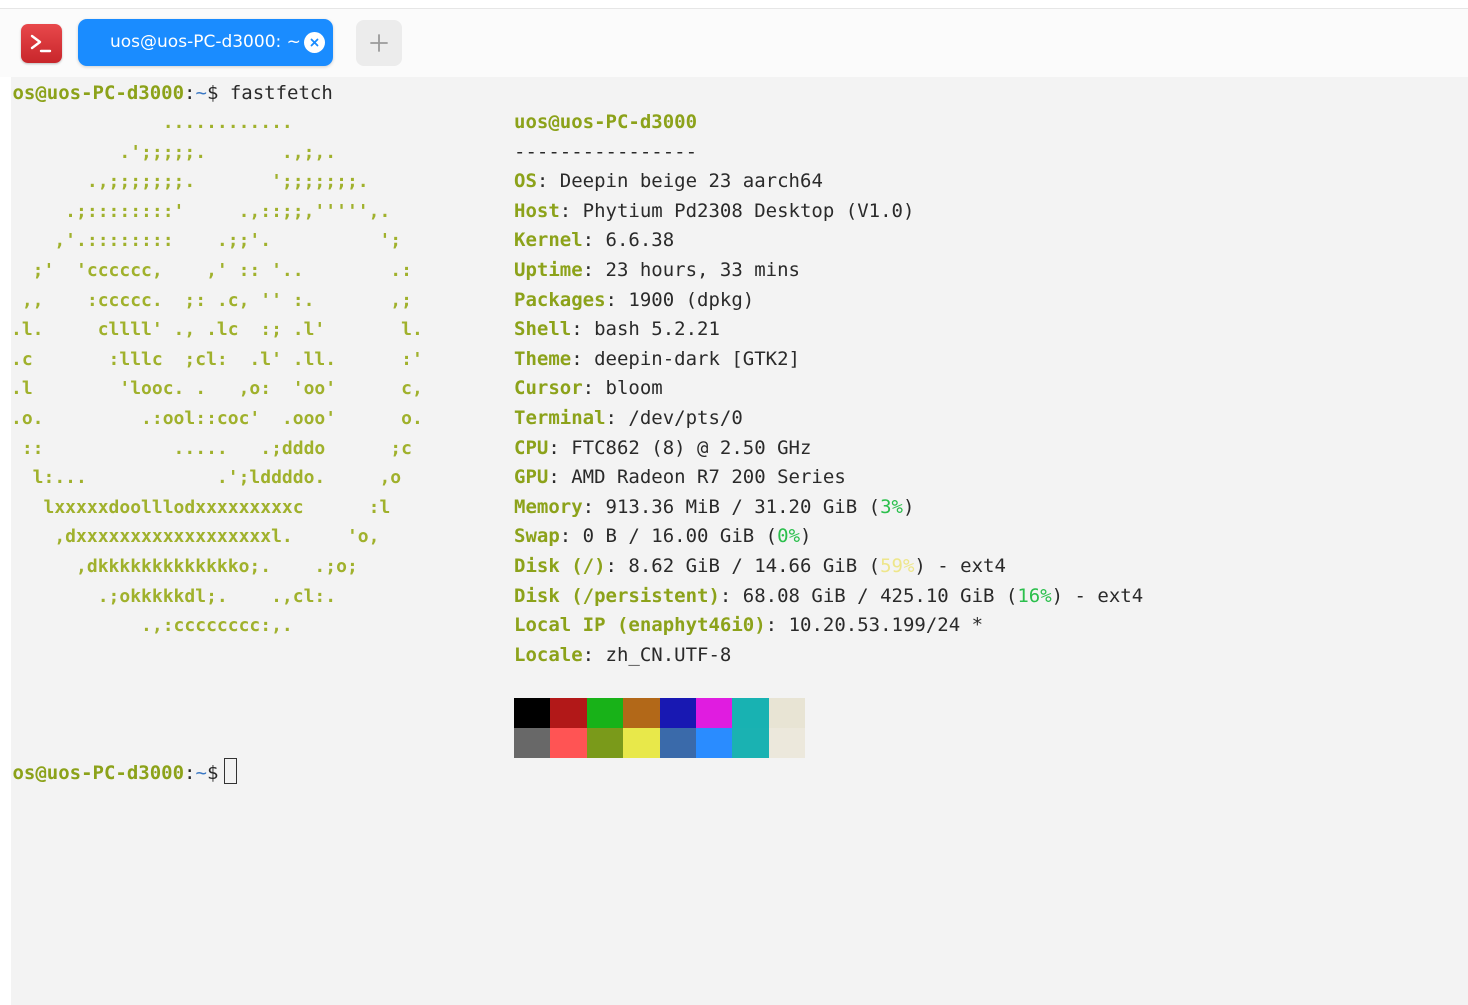  Describe the element at coordinates (217, 330) in the screenshot. I see `logo-line: .l. cllll' ., .lc :; .l' l.` at that location.